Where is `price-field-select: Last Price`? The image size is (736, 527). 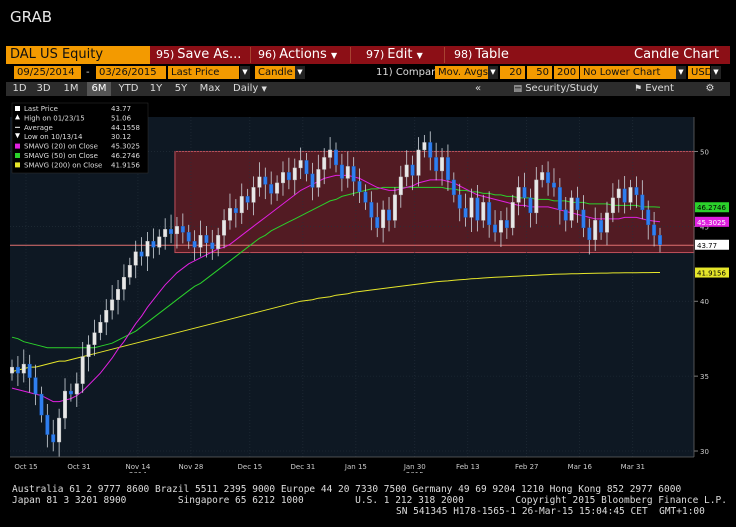 price-field-select: Last Price is located at coordinates (203, 72).